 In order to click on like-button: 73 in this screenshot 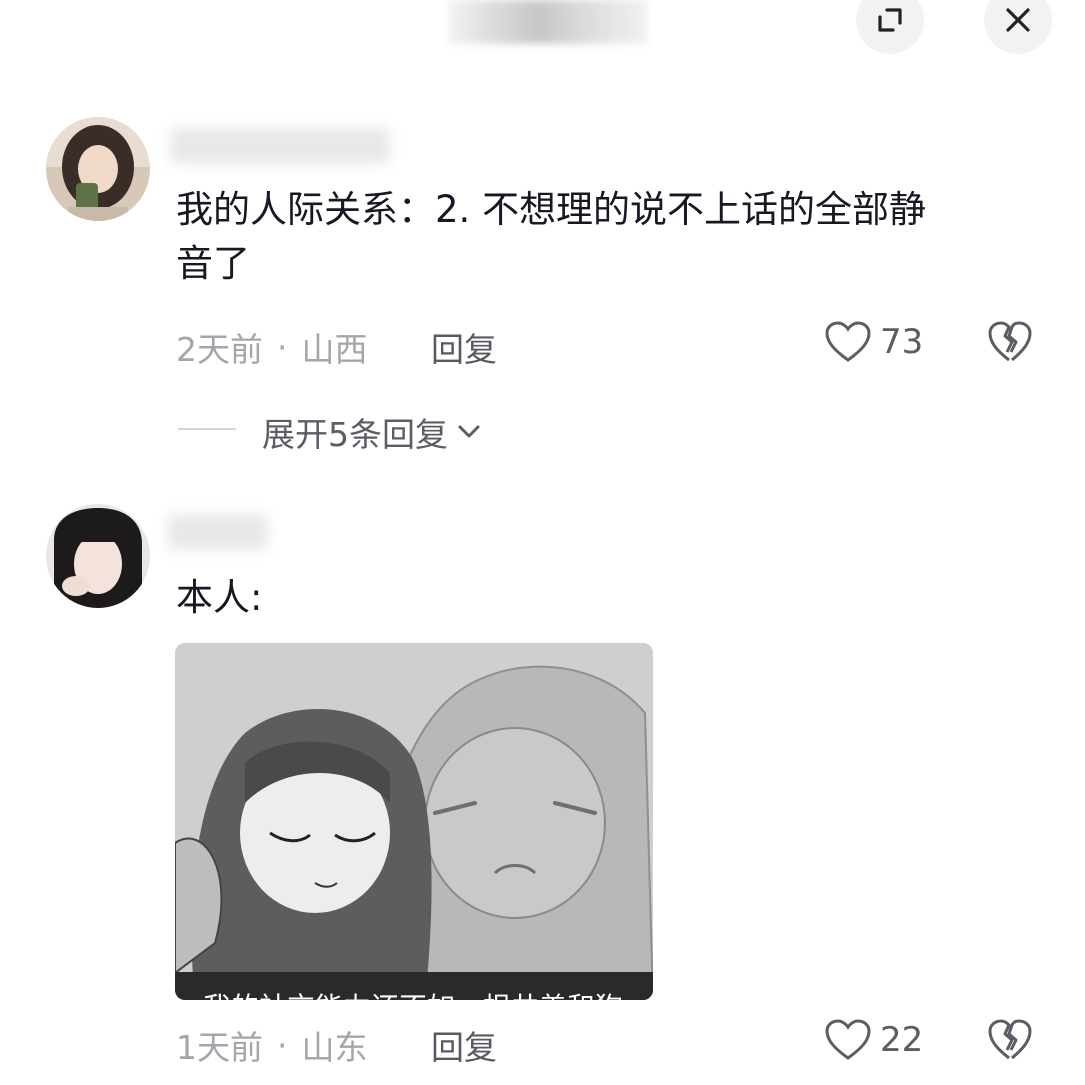, I will do `click(873, 342)`.